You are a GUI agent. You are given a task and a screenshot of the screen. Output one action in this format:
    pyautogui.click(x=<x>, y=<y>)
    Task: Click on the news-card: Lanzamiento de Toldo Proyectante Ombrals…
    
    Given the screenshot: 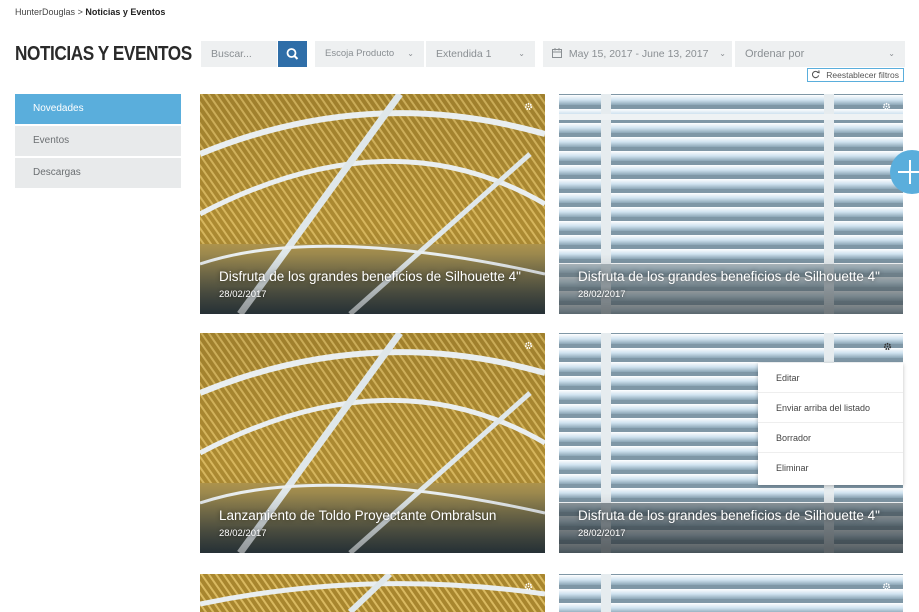 What is the action you would take?
    pyautogui.click(x=372, y=443)
    